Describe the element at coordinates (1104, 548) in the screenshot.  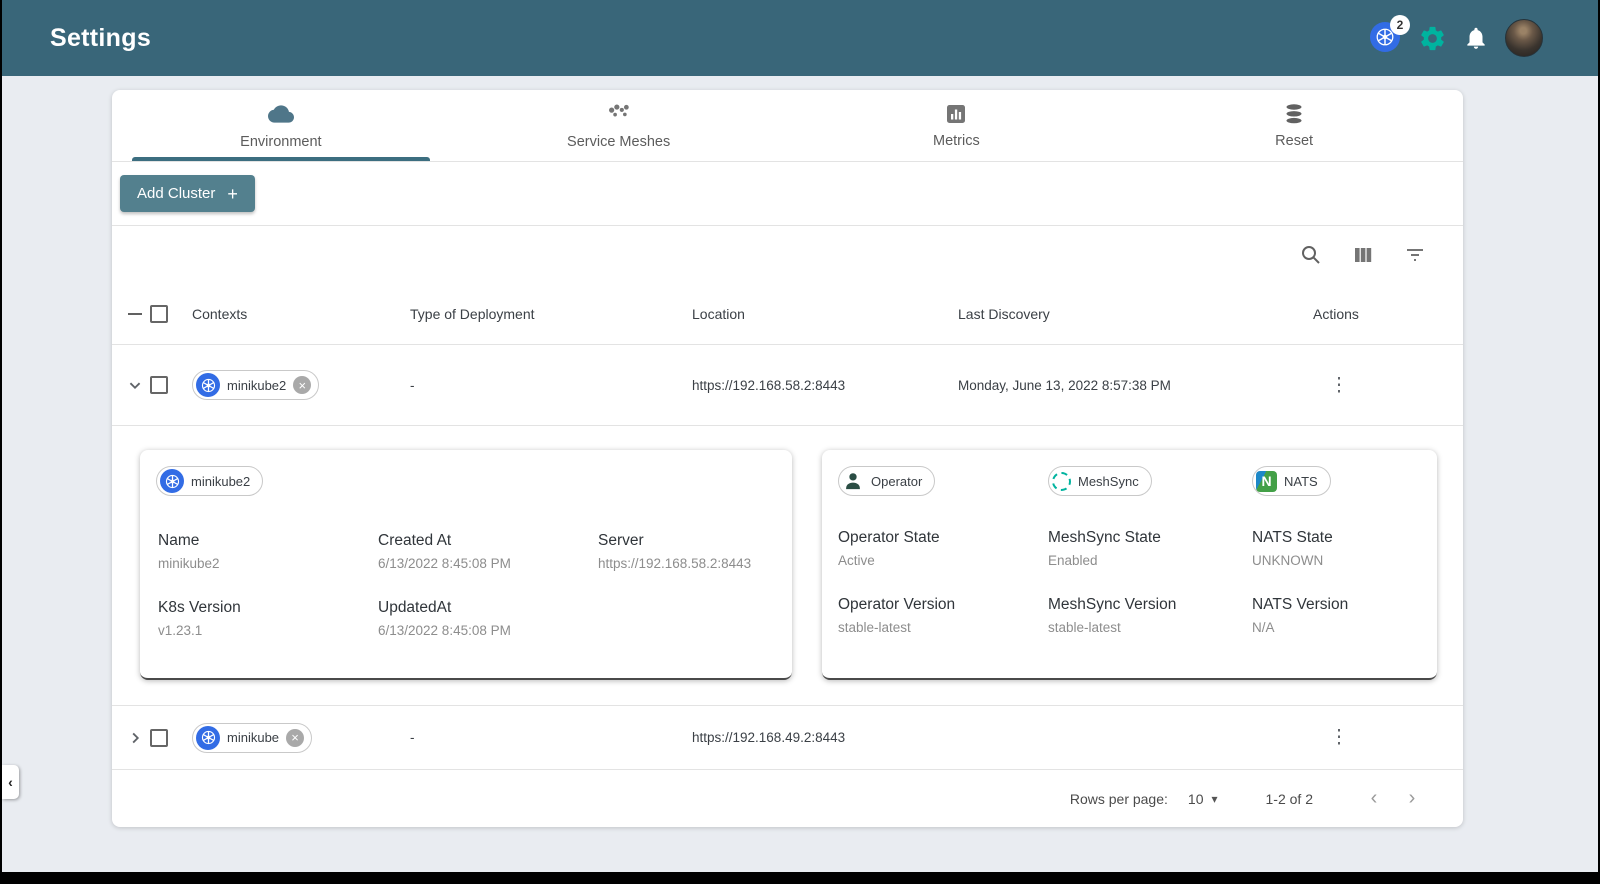
I see `field-meshsync-state: MeshSync State Enabled` at that location.